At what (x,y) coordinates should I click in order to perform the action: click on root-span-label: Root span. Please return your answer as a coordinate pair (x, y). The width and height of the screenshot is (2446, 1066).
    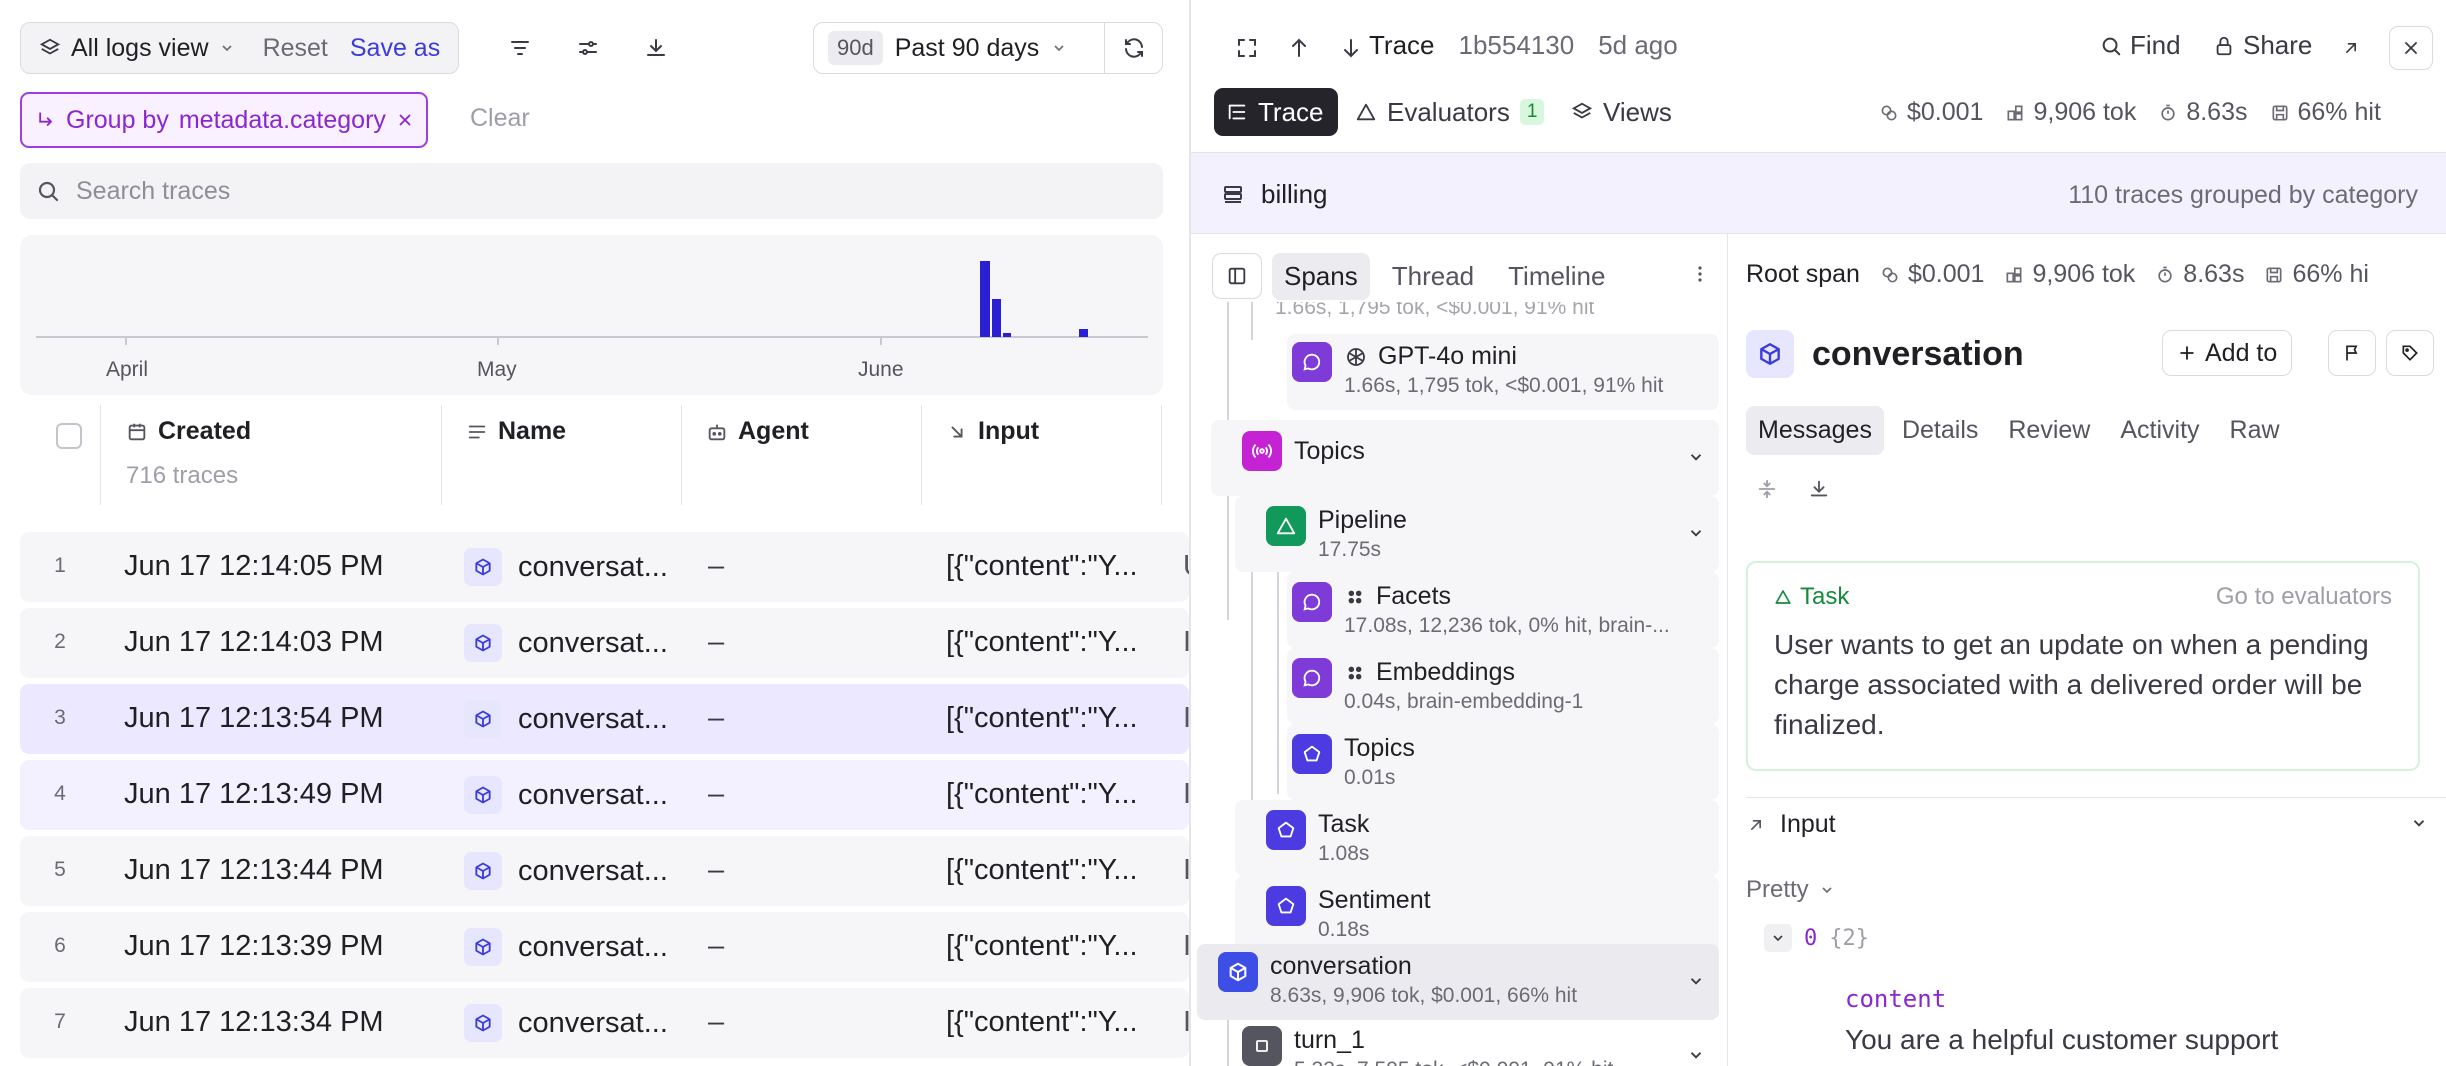
    Looking at the image, I should click on (1803, 274).